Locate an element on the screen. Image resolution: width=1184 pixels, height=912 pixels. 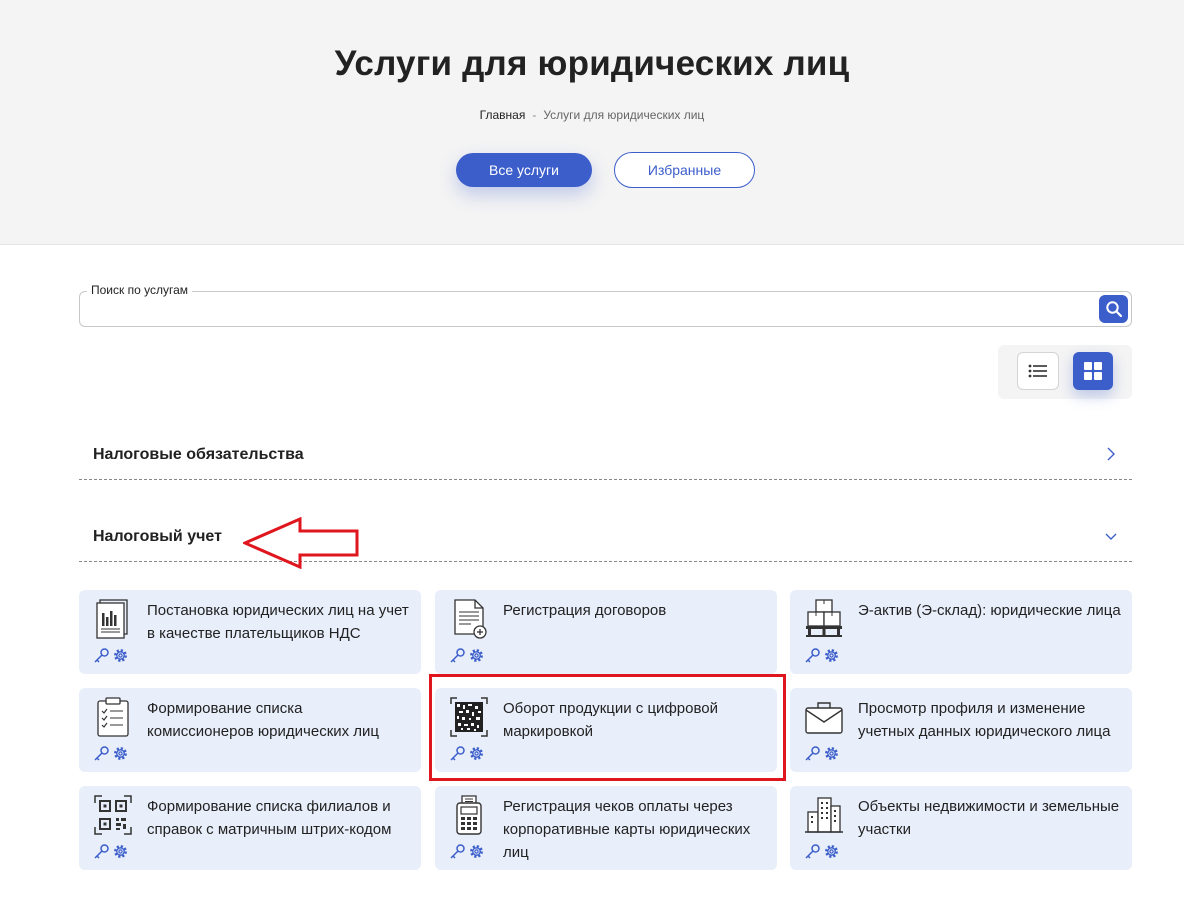
breadcrumb: Главная - Услуги для юридических лиц is located at coordinates (592, 115).